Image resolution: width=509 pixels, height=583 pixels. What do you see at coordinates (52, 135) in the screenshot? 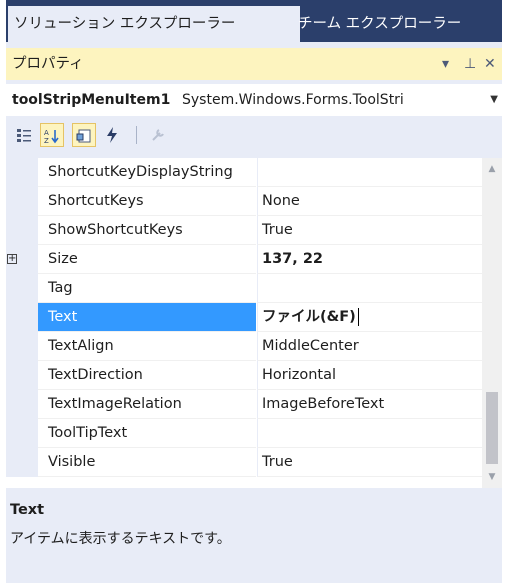
I see `alphabetical-icon: AZ` at bounding box center [52, 135].